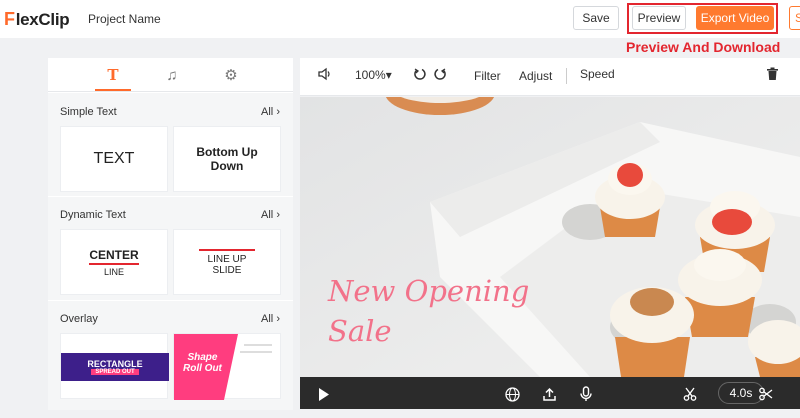 The width and height of the screenshot is (800, 418). I want to click on upload-icon, so click(549, 394).